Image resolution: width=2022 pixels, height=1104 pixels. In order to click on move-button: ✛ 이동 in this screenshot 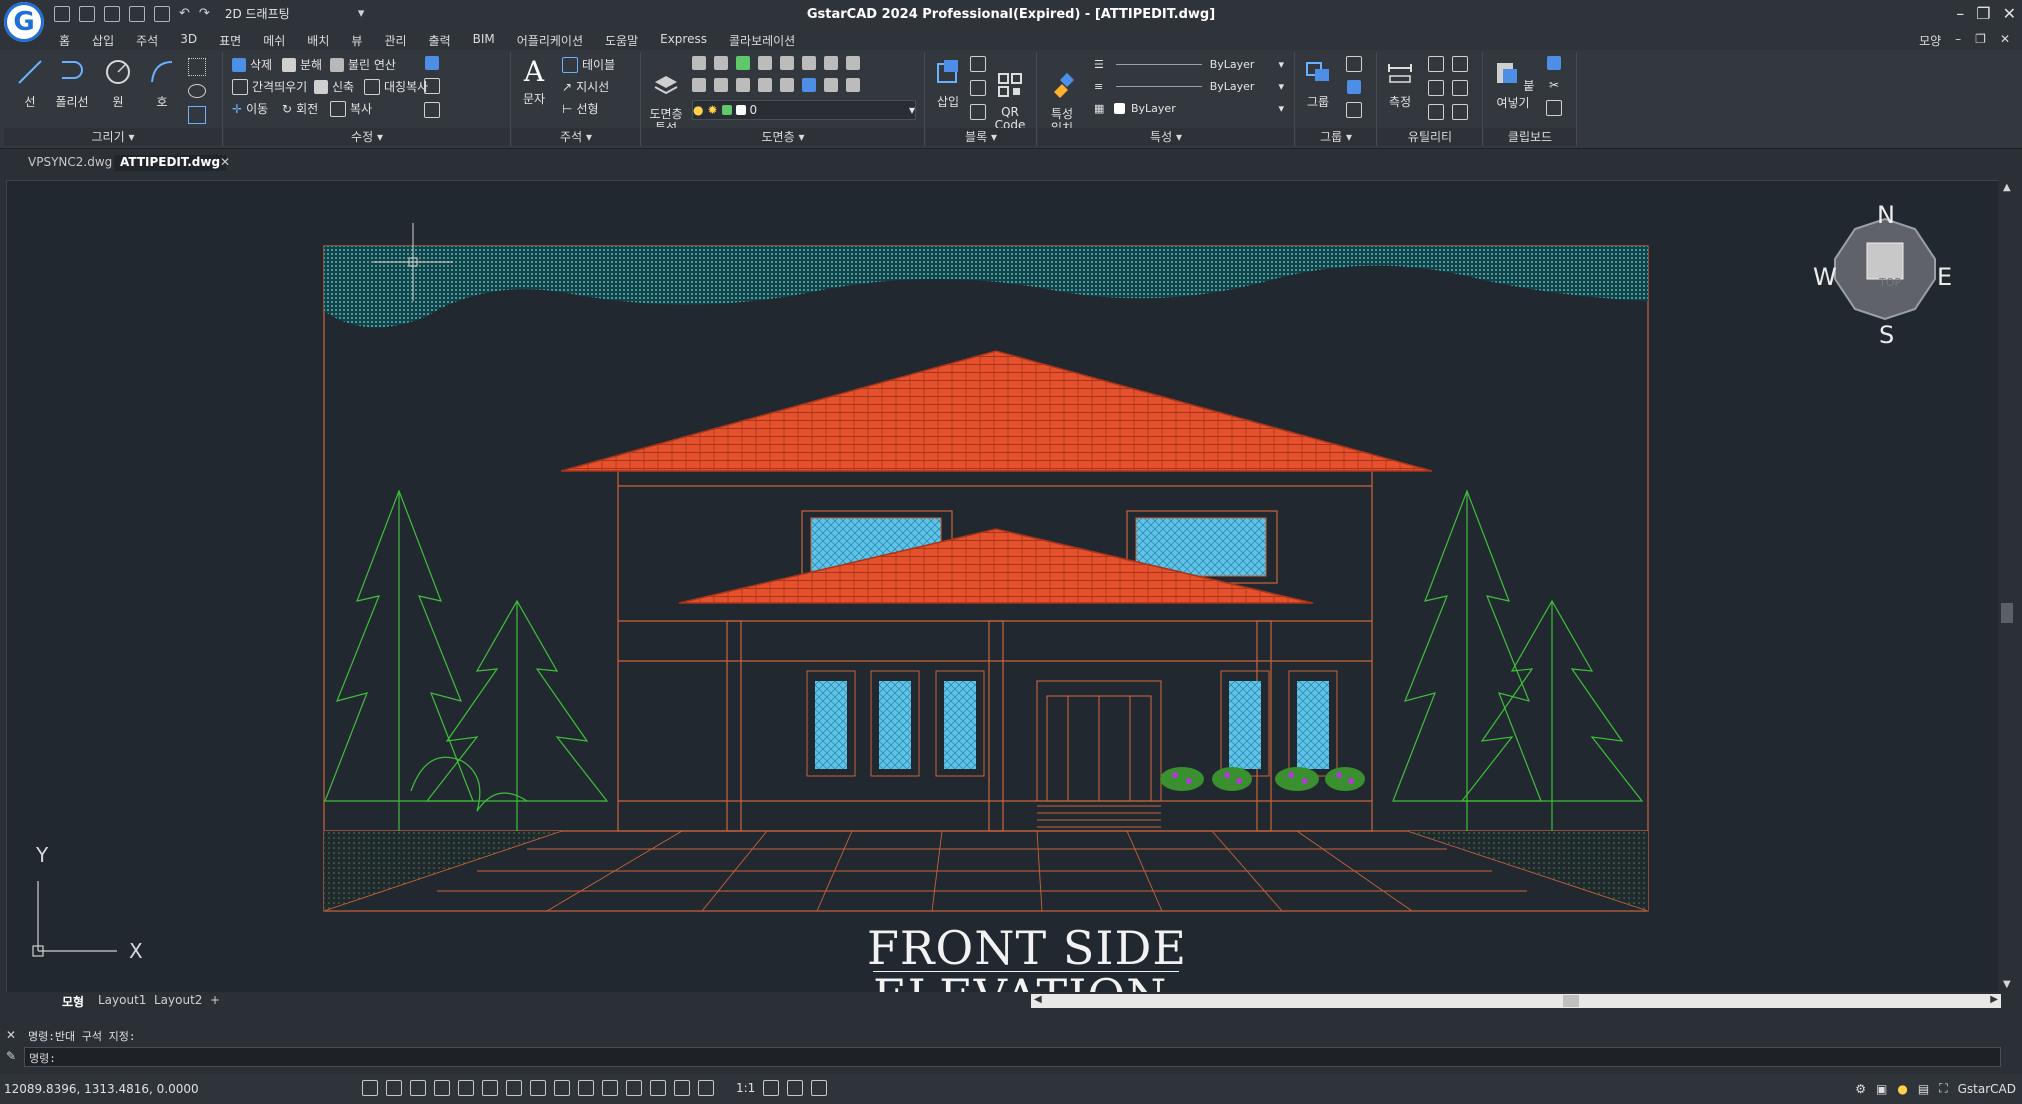, I will do `click(250, 108)`.